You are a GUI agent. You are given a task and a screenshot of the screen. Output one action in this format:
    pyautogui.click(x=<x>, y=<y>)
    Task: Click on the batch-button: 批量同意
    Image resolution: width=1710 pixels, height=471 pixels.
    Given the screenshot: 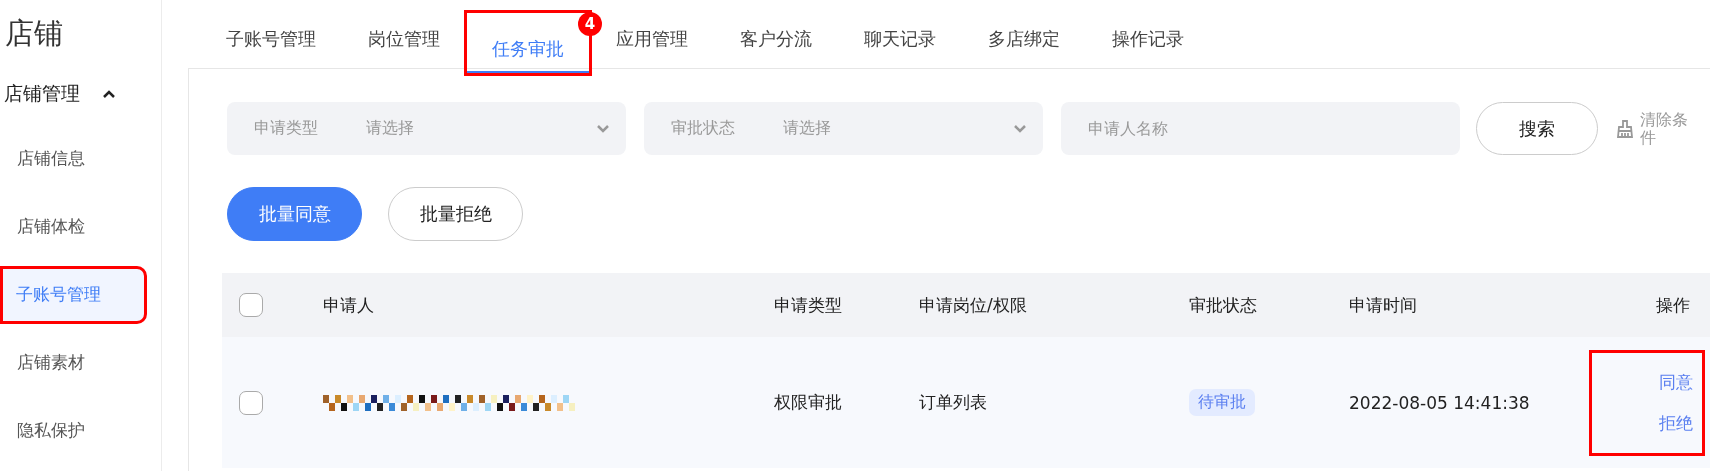 What is the action you would take?
    pyautogui.click(x=294, y=214)
    